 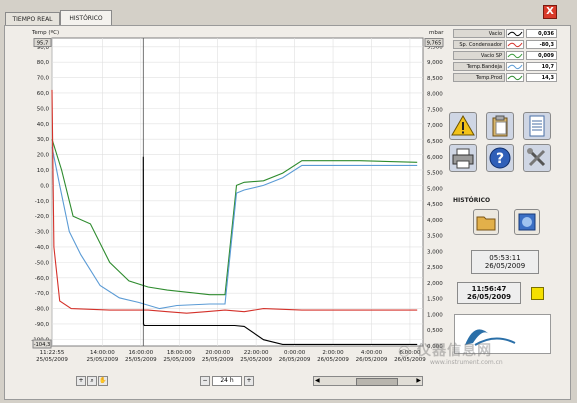 What do you see at coordinates (42, 310) in the screenshot?
I see `y-tick-label-left: -80,0` at bounding box center [42, 310].